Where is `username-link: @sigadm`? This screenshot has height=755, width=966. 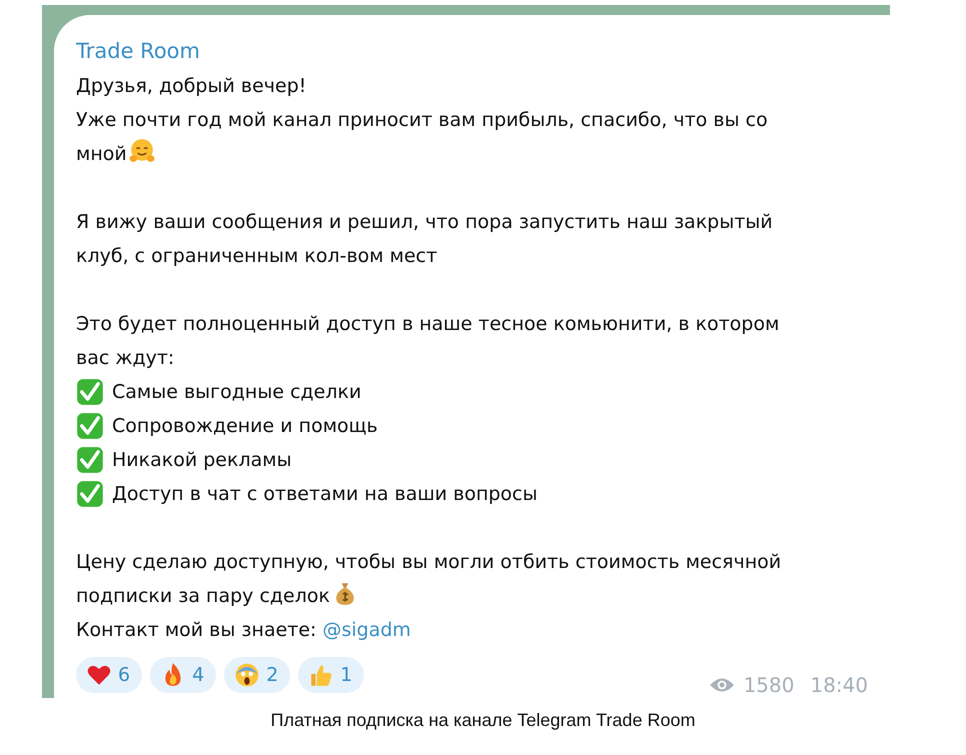 username-link: @sigadm is located at coordinates (366, 630).